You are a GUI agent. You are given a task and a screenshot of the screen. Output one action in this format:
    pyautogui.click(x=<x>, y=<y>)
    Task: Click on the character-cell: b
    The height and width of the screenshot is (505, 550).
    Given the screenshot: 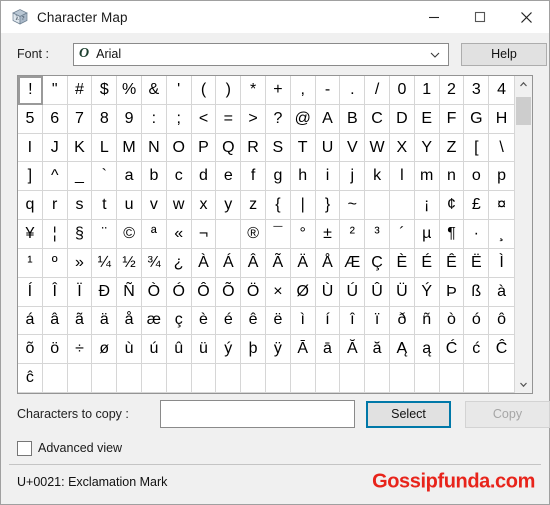 What is the action you would take?
    pyautogui.click(x=154, y=177)
    